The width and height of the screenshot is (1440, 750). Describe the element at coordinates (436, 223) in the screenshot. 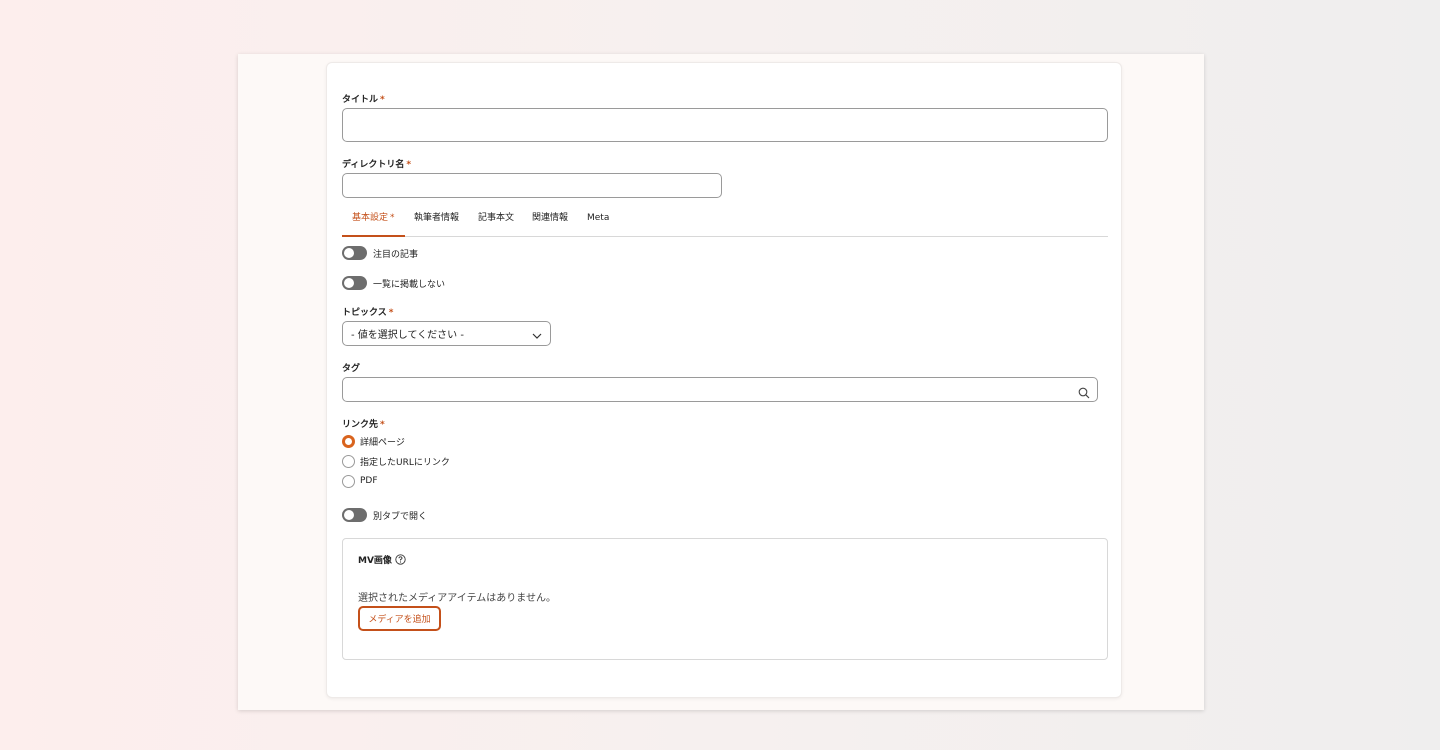

I see `tab-author-info: 執筆者情報` at that location.